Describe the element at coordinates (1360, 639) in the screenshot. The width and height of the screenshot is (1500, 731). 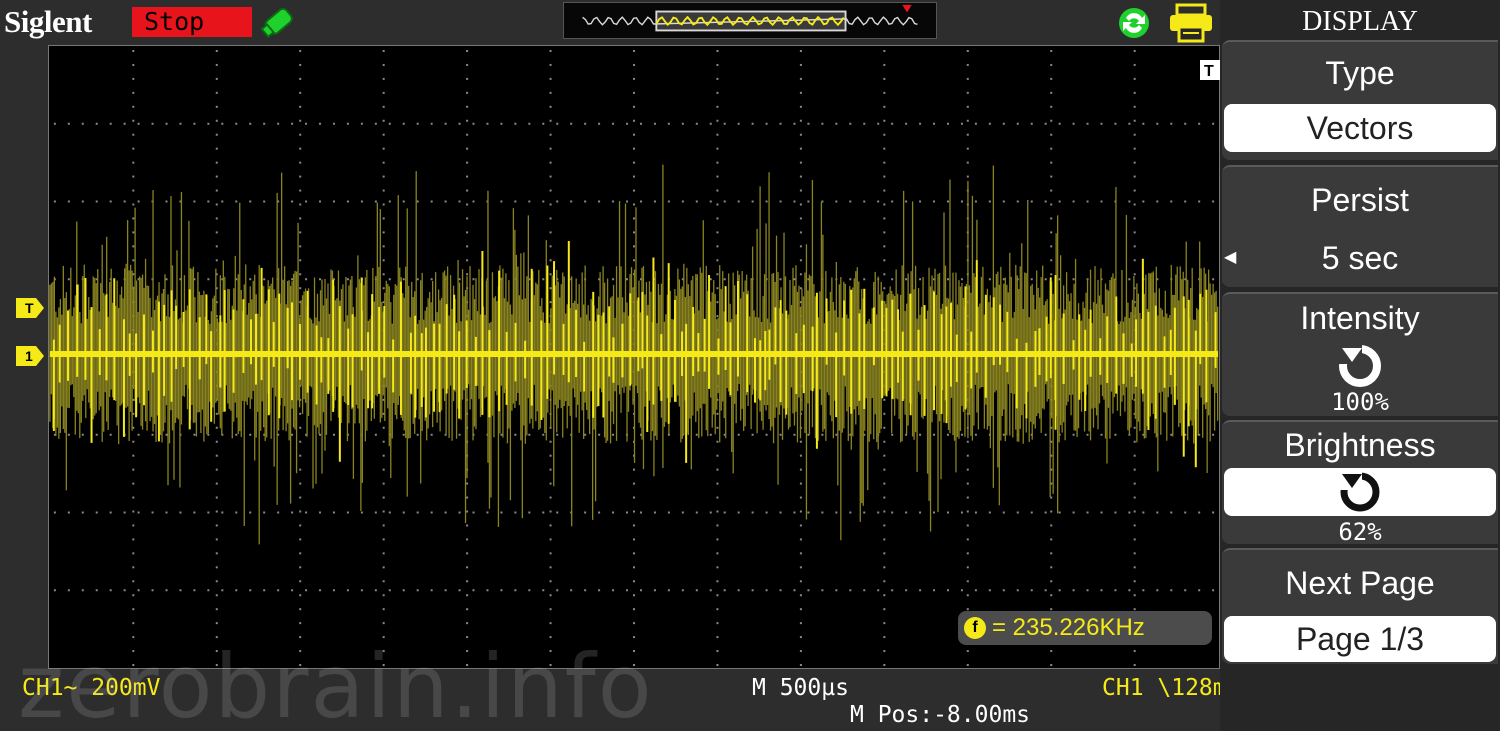
I see `next-page-value: Page 1/3` at that location.